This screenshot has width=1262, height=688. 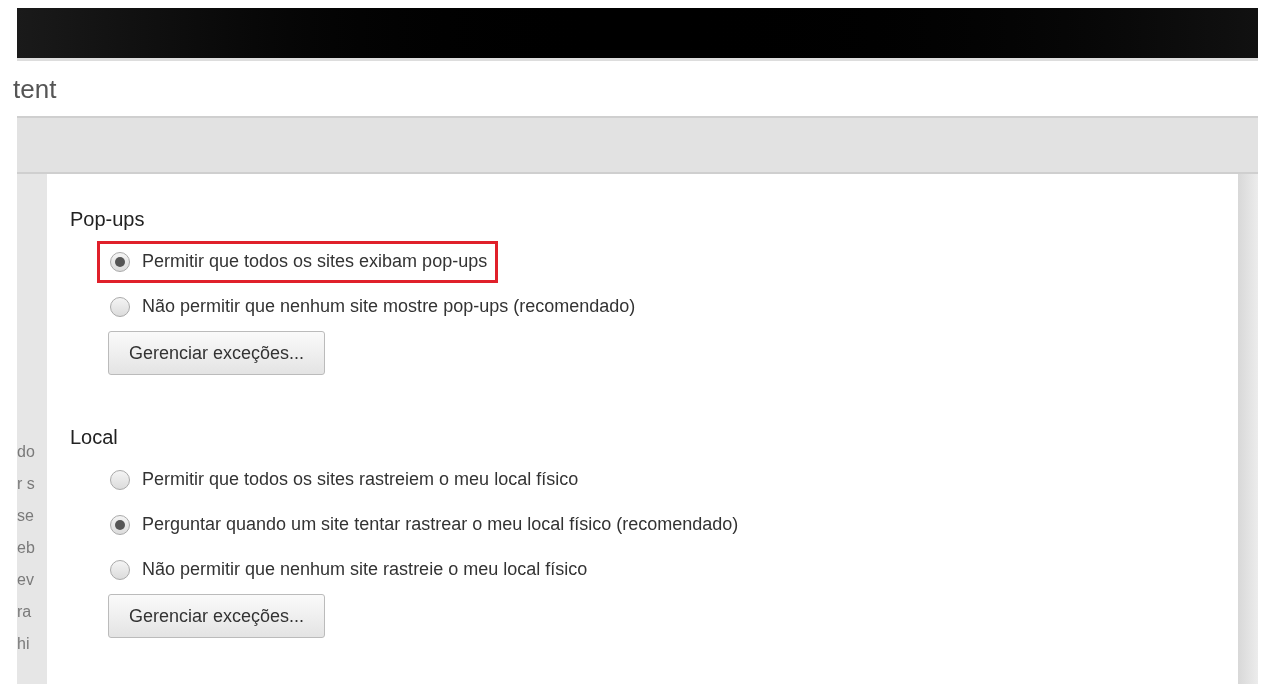 What do you see at coordinates (26, 452) in the screenshot?
I see `background-text: do` at bounding box center [26, 452].